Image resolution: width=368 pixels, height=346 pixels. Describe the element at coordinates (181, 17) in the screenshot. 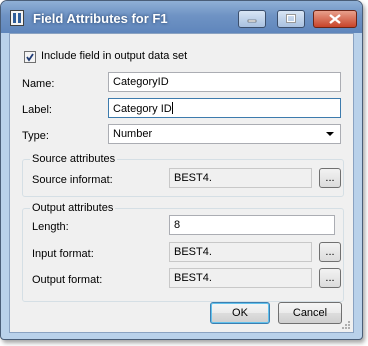

I see `title-bar: Field Attributes for F1` at that location.